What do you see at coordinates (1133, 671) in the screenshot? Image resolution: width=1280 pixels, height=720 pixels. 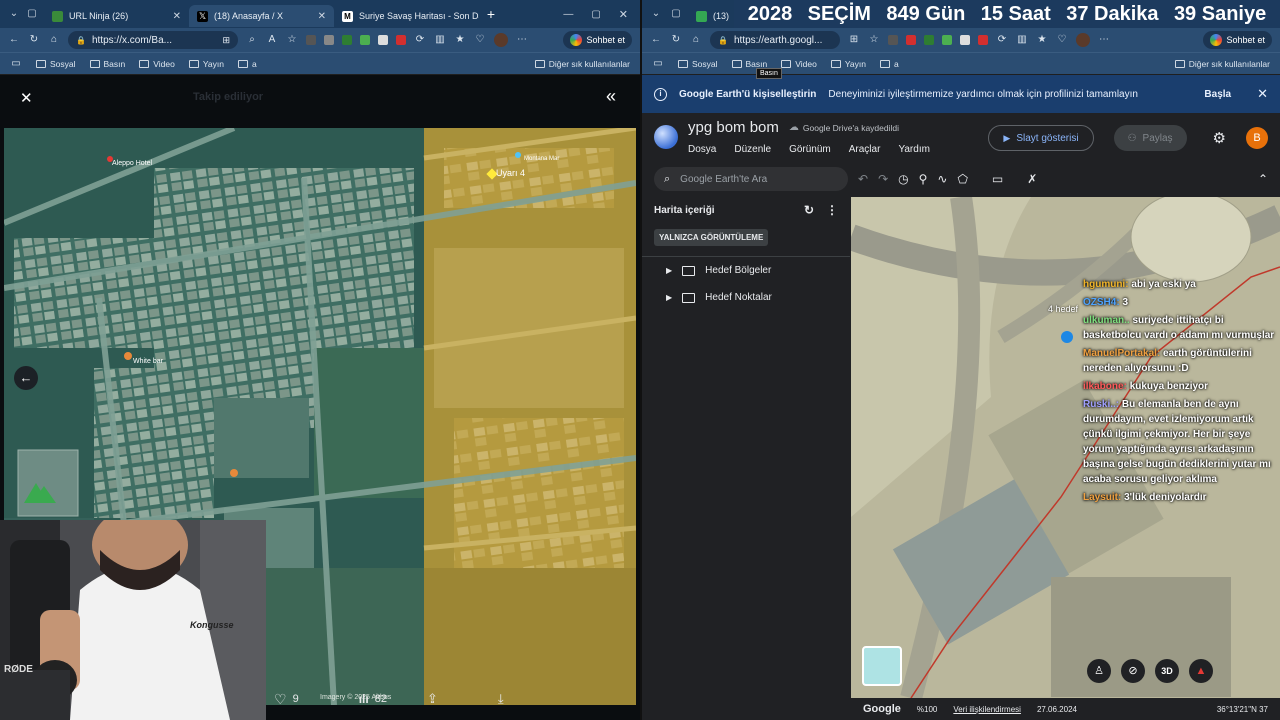 I see `tilt-icon: ⊘` at bounding box center [1133, 671].